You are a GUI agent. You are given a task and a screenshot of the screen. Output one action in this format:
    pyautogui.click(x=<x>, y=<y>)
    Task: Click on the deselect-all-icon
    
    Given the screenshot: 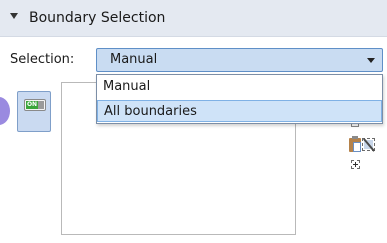 What is the action you would take?
    pyautogui.click(x=368, y=144)
    